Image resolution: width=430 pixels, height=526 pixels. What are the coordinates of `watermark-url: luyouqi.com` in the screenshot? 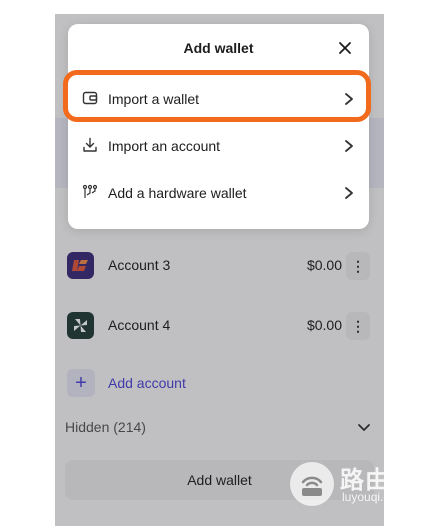 It's located at (374, 497).